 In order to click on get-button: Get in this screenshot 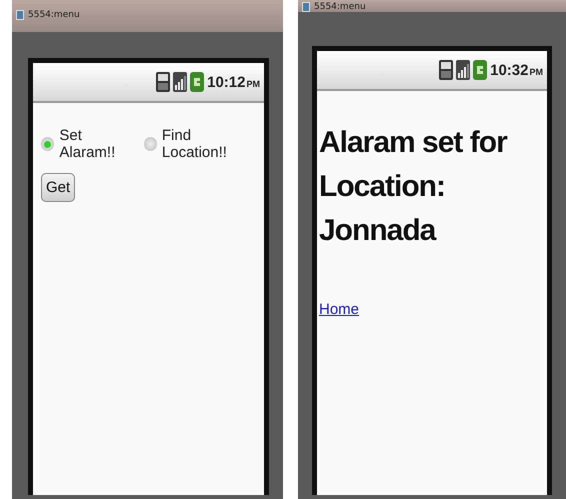, I will do `click(58, 187)`.